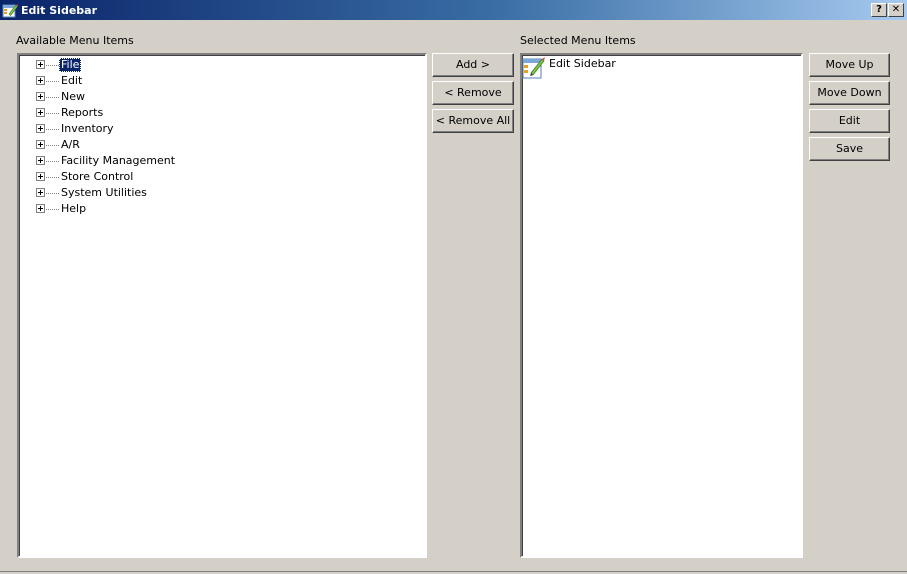 This screenshot has width=907, height=574. What do you see at coordinates (104, 192) in the screenshot?
I see `tree-item-label: System Utilities` at bounding box center [104, 192].